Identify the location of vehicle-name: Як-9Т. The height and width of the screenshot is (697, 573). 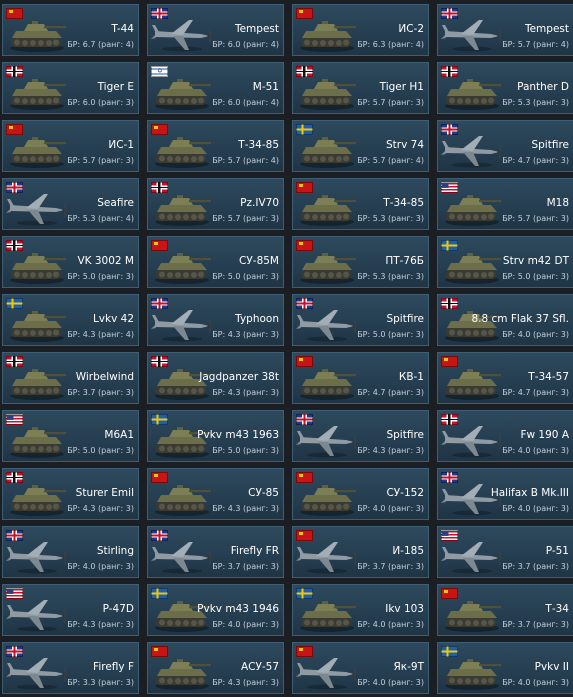
(408, 667).